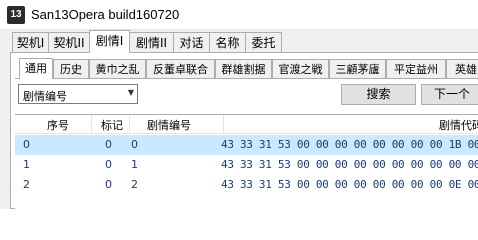  What do you see at coordinates (30, 42) in the screenshot?
I see `tab-contract-1: 契机I` at bounding box center [30, 42].